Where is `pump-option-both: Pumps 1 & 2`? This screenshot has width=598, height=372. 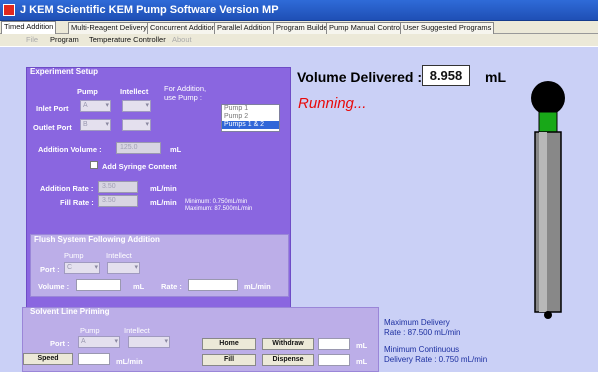 pump-option-both: Pumps 1 & 2 is located at coordinates (250, 125).